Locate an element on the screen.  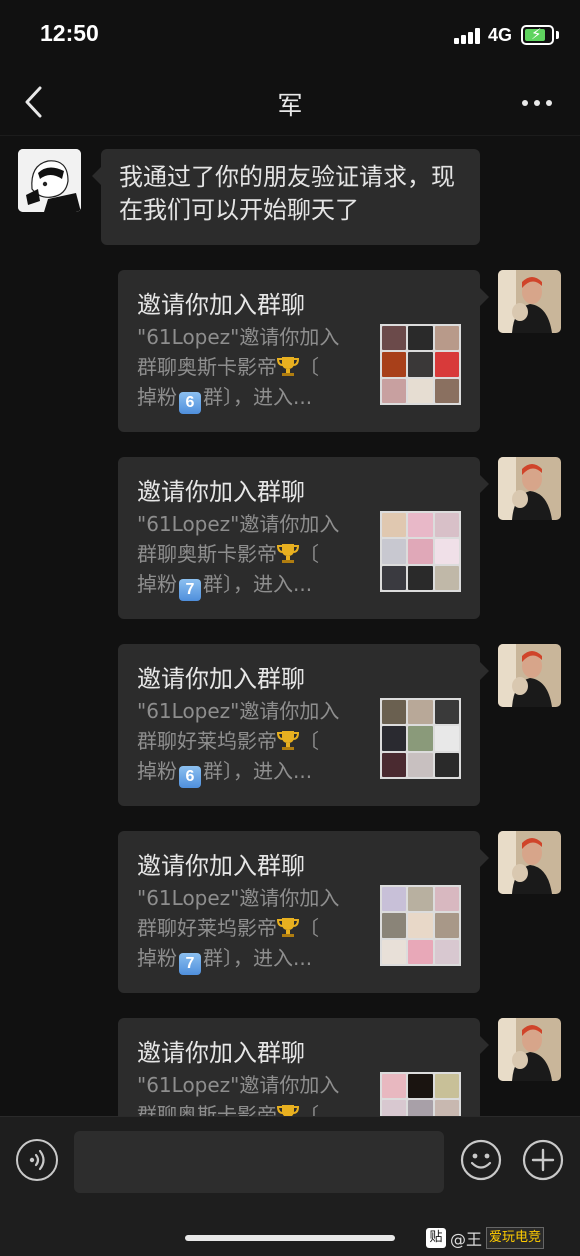
group-invite-card: 邀请你加入群聊 "61Lopez"邀请你加入 群聊奥斯卡影帝 〔 is located at coordinates (303, 1067).